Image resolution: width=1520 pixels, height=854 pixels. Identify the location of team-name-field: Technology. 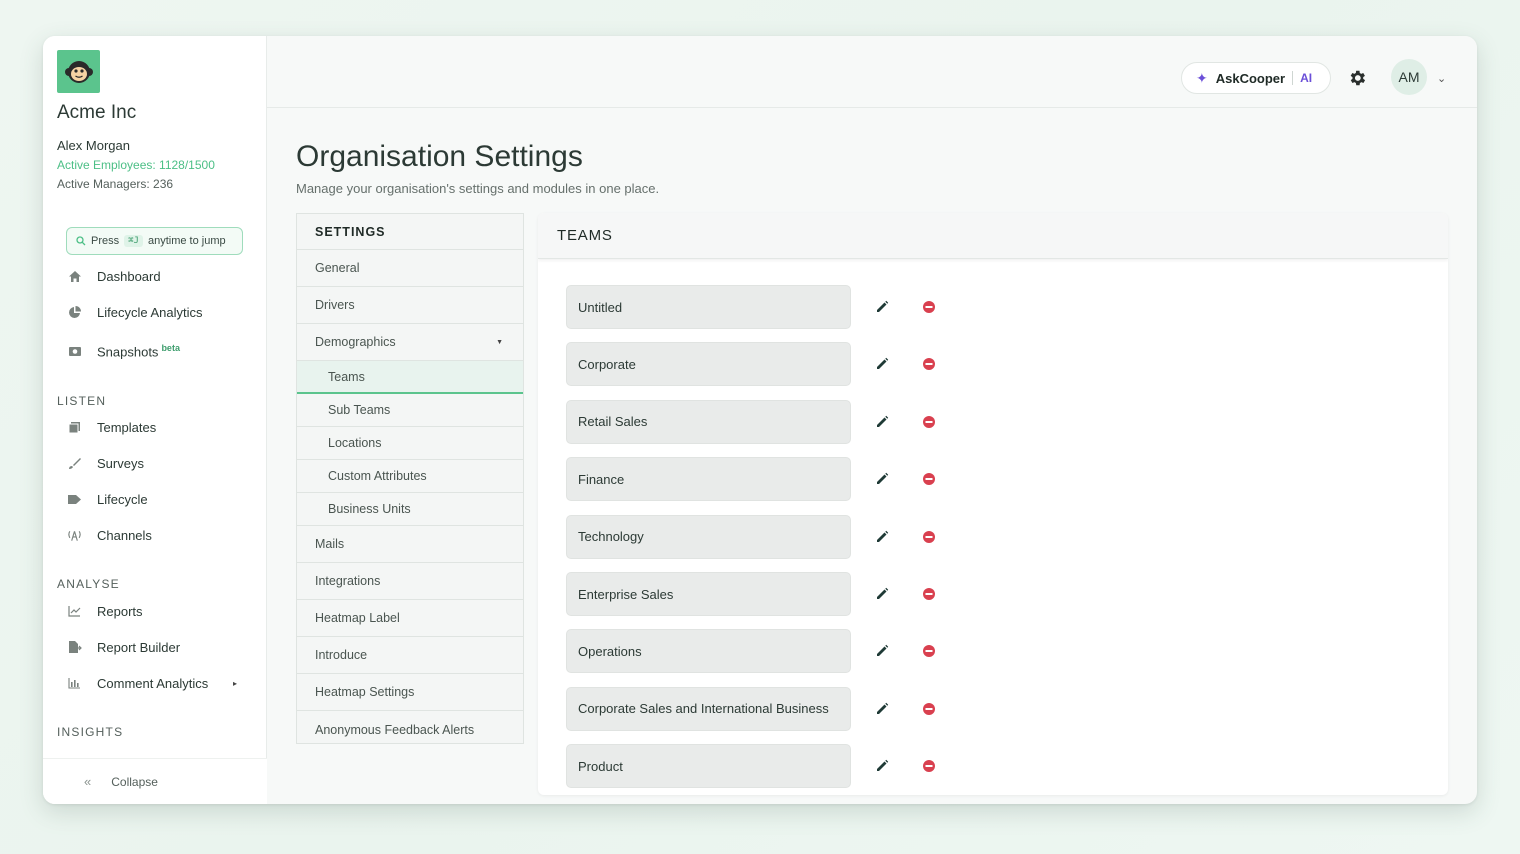
(708, 536).